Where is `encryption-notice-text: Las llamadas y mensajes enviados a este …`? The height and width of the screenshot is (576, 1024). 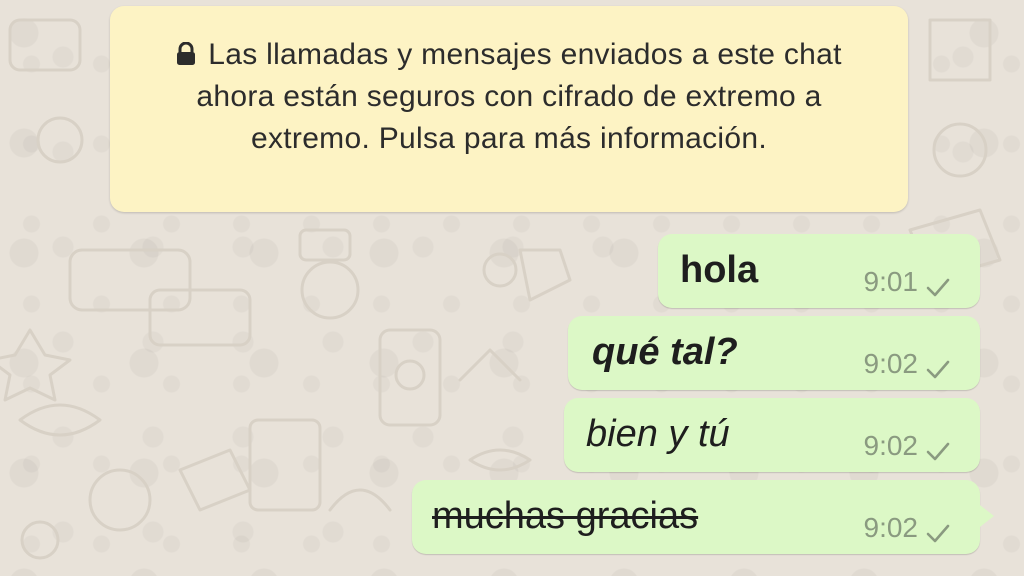 encryption-notice-text: Las llamadas y mensajes enviados a este … is located at coordinates (519, 96).